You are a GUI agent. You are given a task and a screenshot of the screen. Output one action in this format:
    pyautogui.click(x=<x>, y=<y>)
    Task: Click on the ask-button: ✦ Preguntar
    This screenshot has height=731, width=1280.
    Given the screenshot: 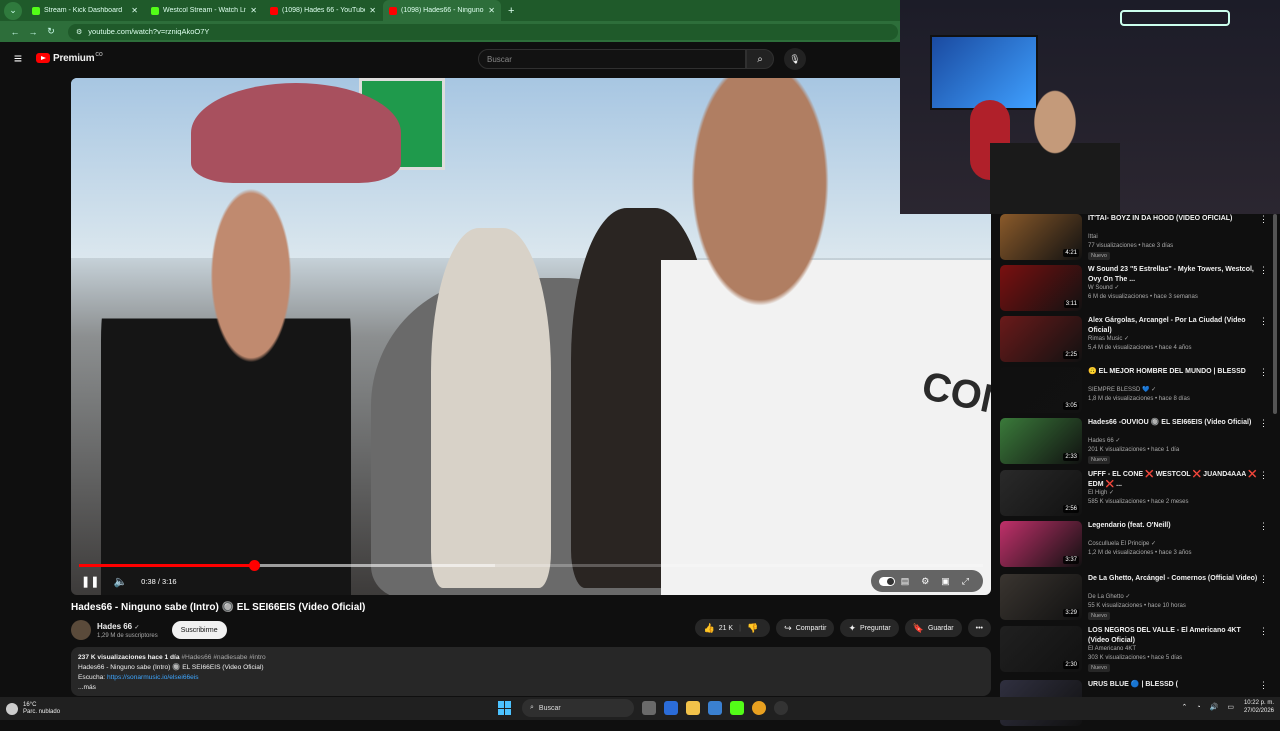 What is the action you would take?
    pyautogui.click(x=869, y=628)
    